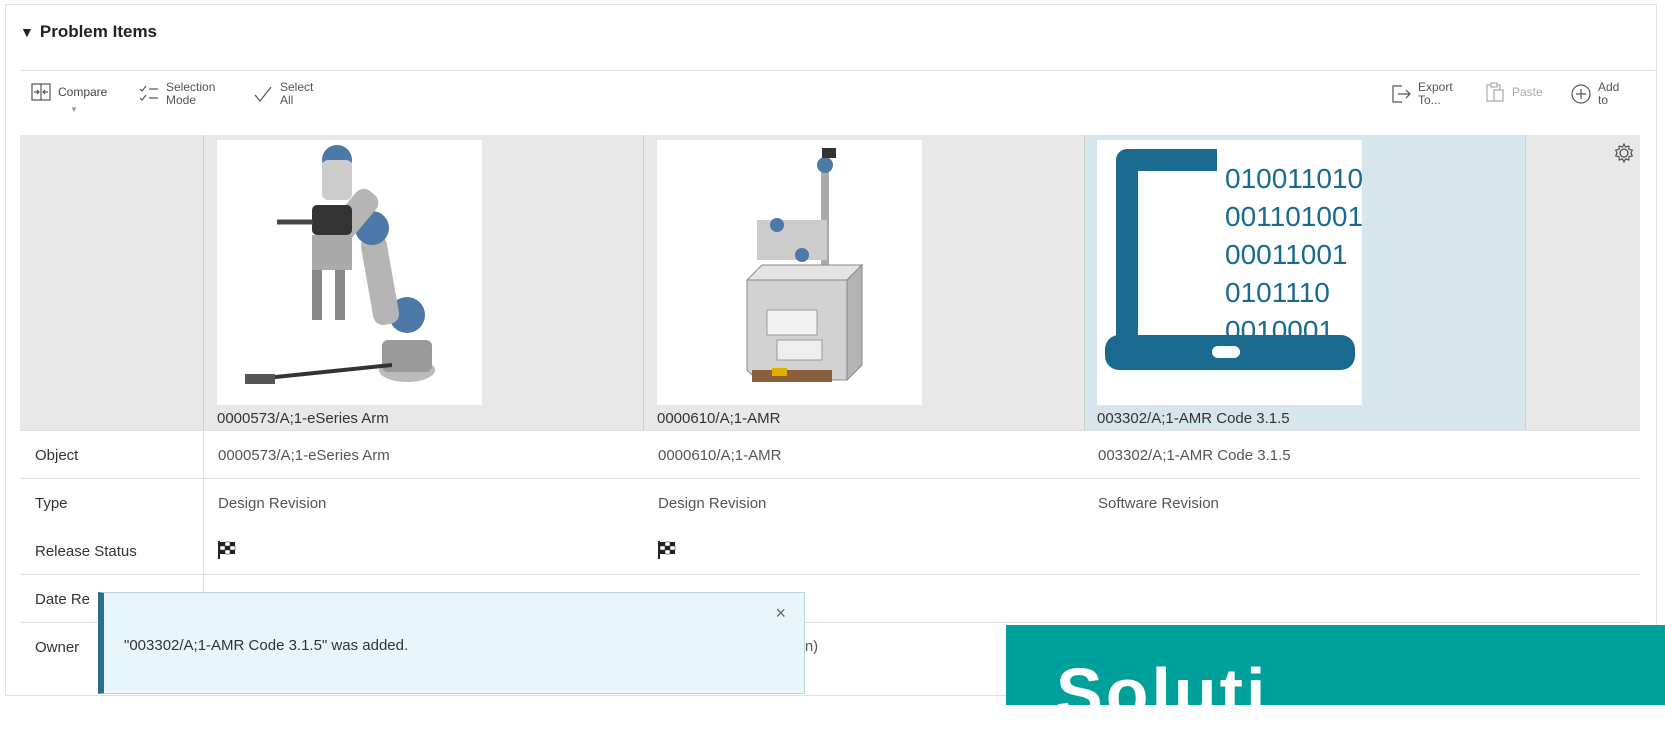 The width and height of the screenshot is (1665, 733). Describe the element at coordinates (1286, 254) in the screenshot. I see `binary-line: 00011001` at that location.